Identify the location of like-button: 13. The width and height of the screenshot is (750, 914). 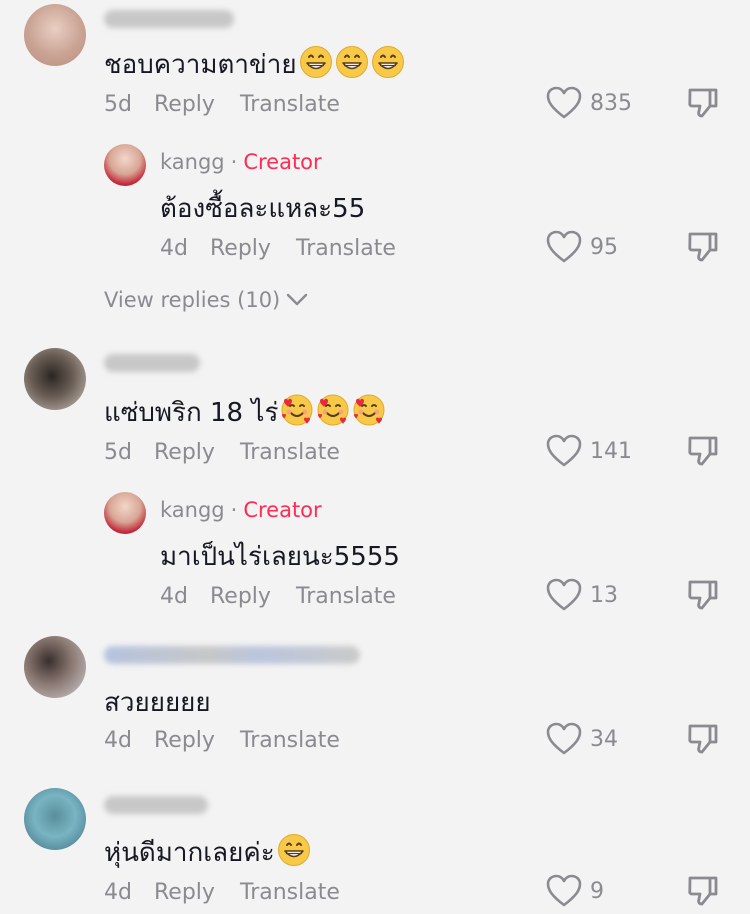
(582, 595).